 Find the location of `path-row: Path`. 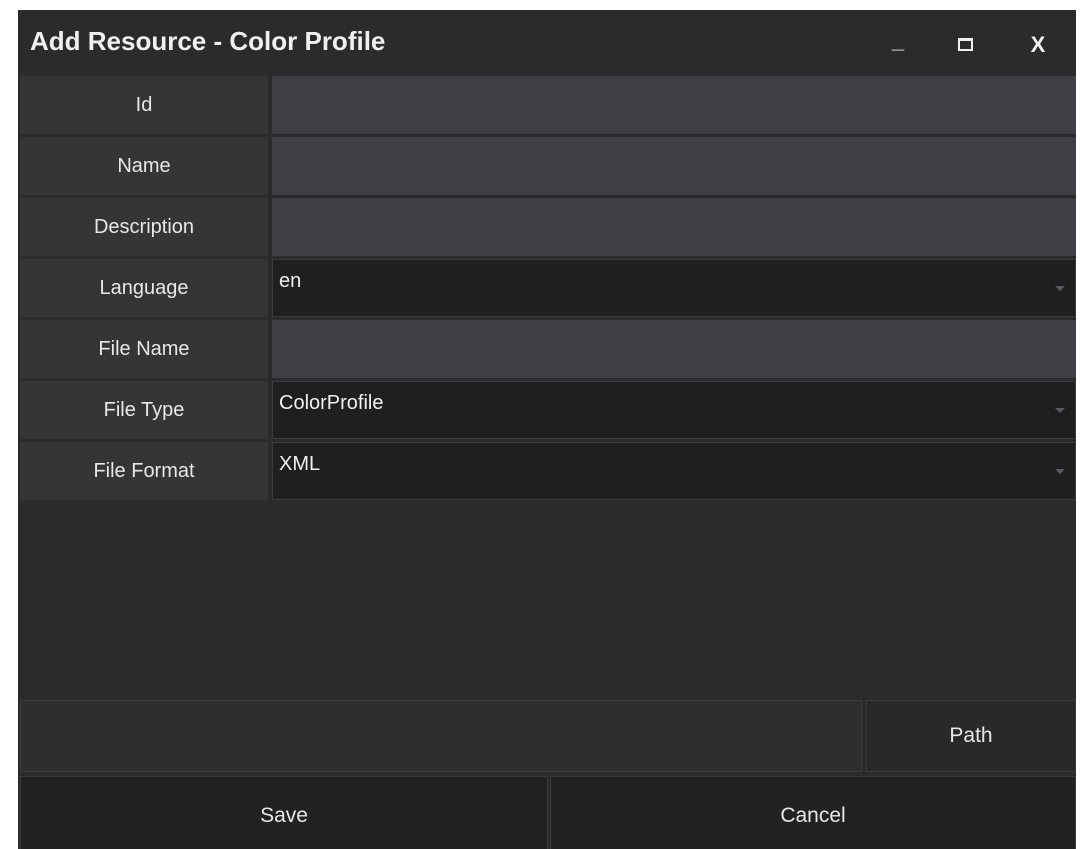

path-row: Path is located at coordinates (547, 736).